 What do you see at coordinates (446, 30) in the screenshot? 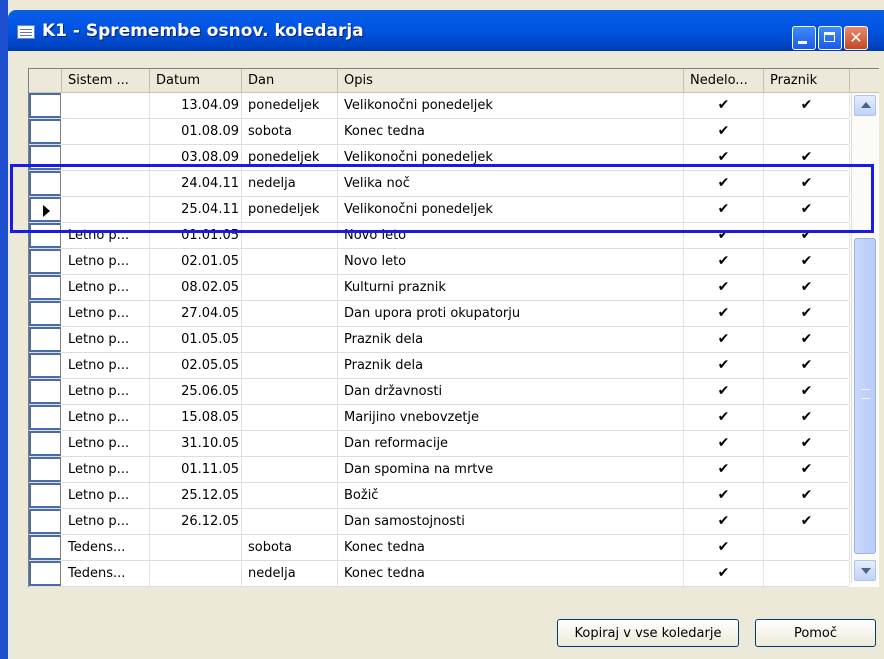
I see `title-bar: K1 - Spremembe osnov. koledarja ✕` at bounding box center [446, 30].